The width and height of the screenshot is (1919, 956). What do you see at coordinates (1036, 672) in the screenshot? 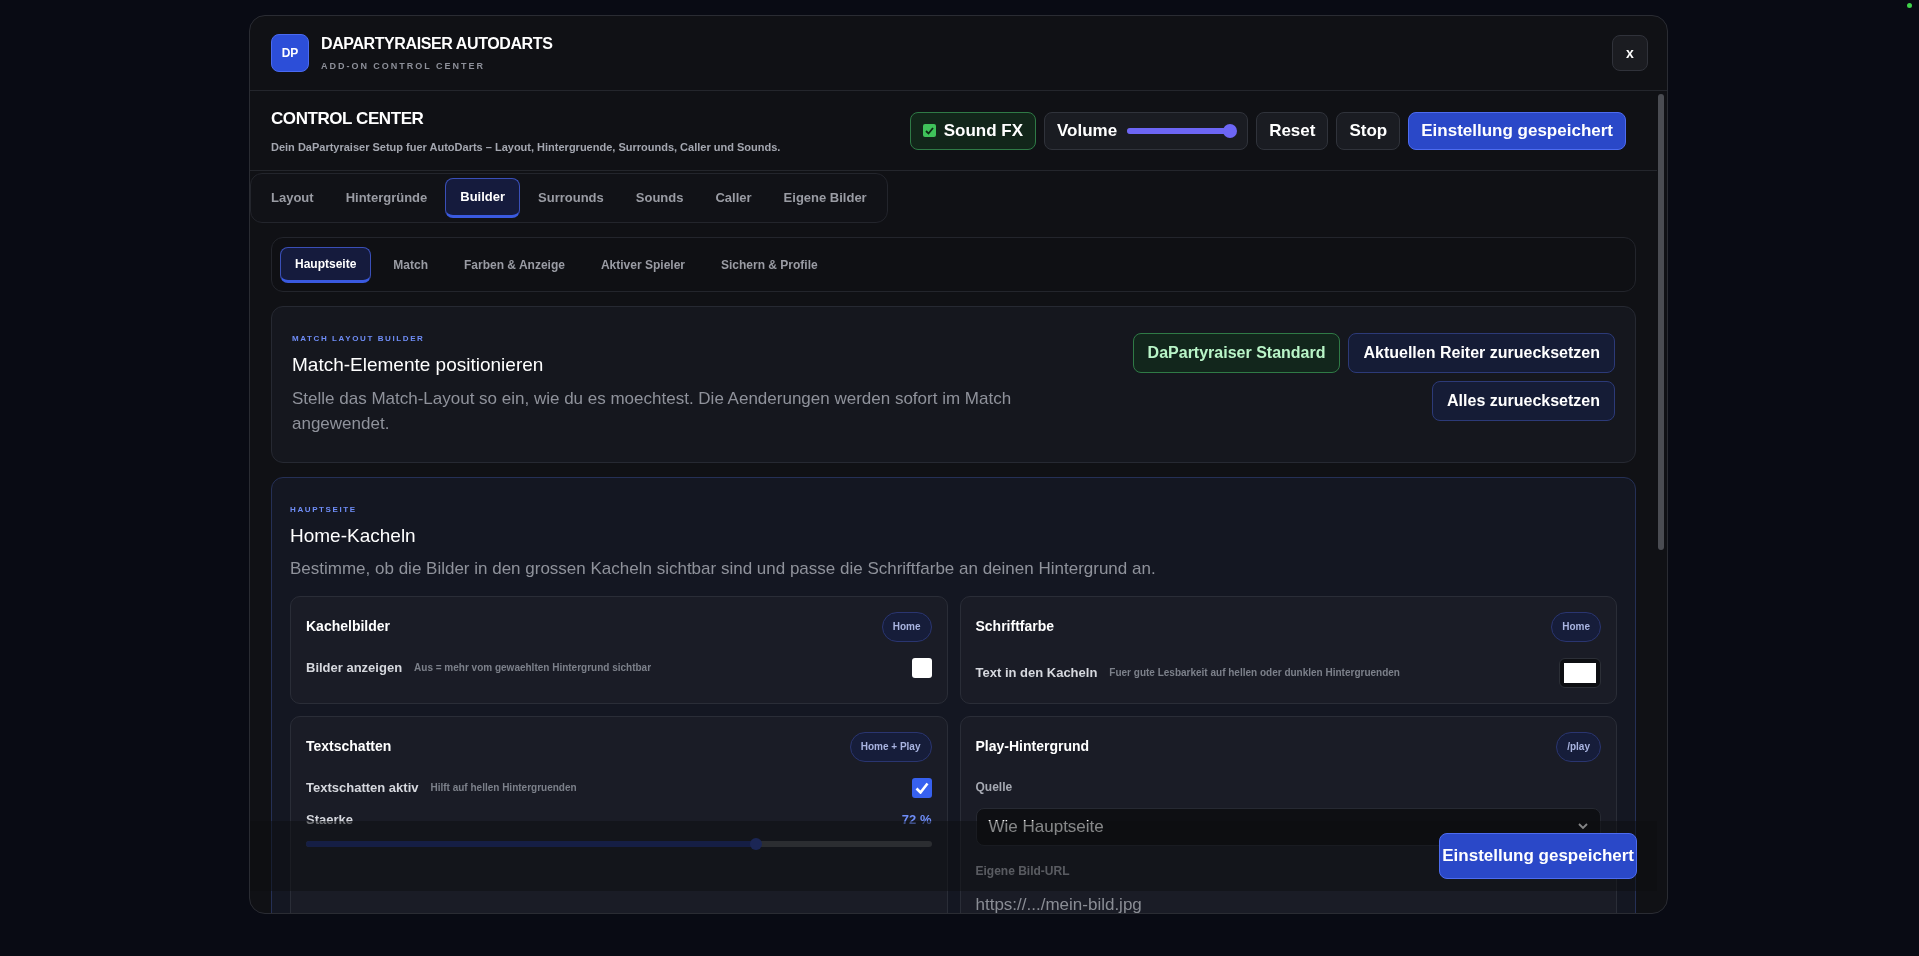
I see `setting-label: Text in den Kacheln` at bounding box center [1036, 672].